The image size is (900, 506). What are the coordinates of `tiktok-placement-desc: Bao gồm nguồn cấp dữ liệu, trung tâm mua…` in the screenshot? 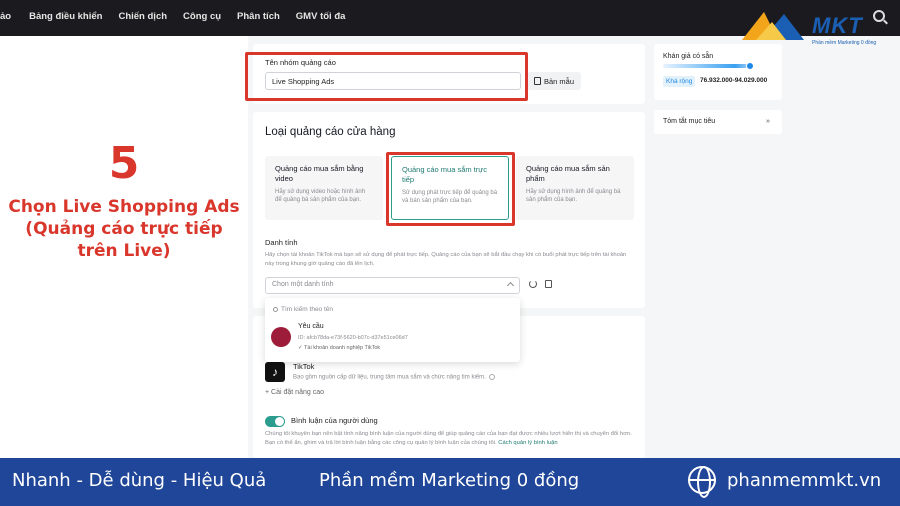 It's located at (394, 377).